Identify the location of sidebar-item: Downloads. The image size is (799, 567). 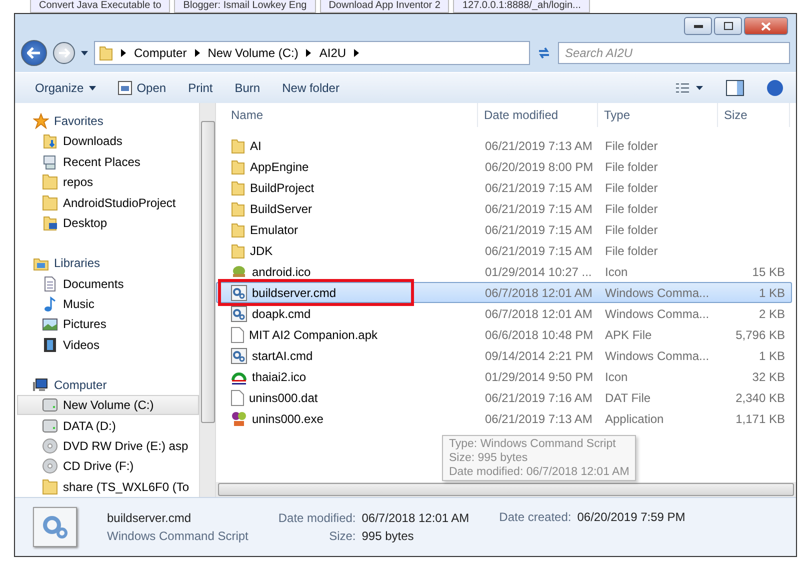
(108, 141).